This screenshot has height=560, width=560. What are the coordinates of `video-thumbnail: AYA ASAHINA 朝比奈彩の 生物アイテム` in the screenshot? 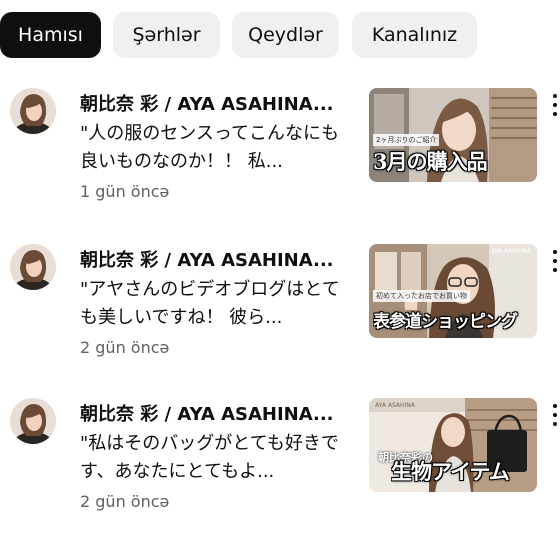 It's located at (453, 445).